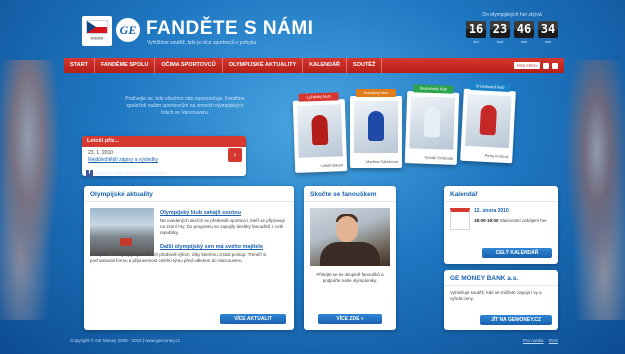 This screenshot has width=625, height=354. Describe the element at coordinates (548, 29) in the screenshot. I see `countdown-seconds: 34` at that location.